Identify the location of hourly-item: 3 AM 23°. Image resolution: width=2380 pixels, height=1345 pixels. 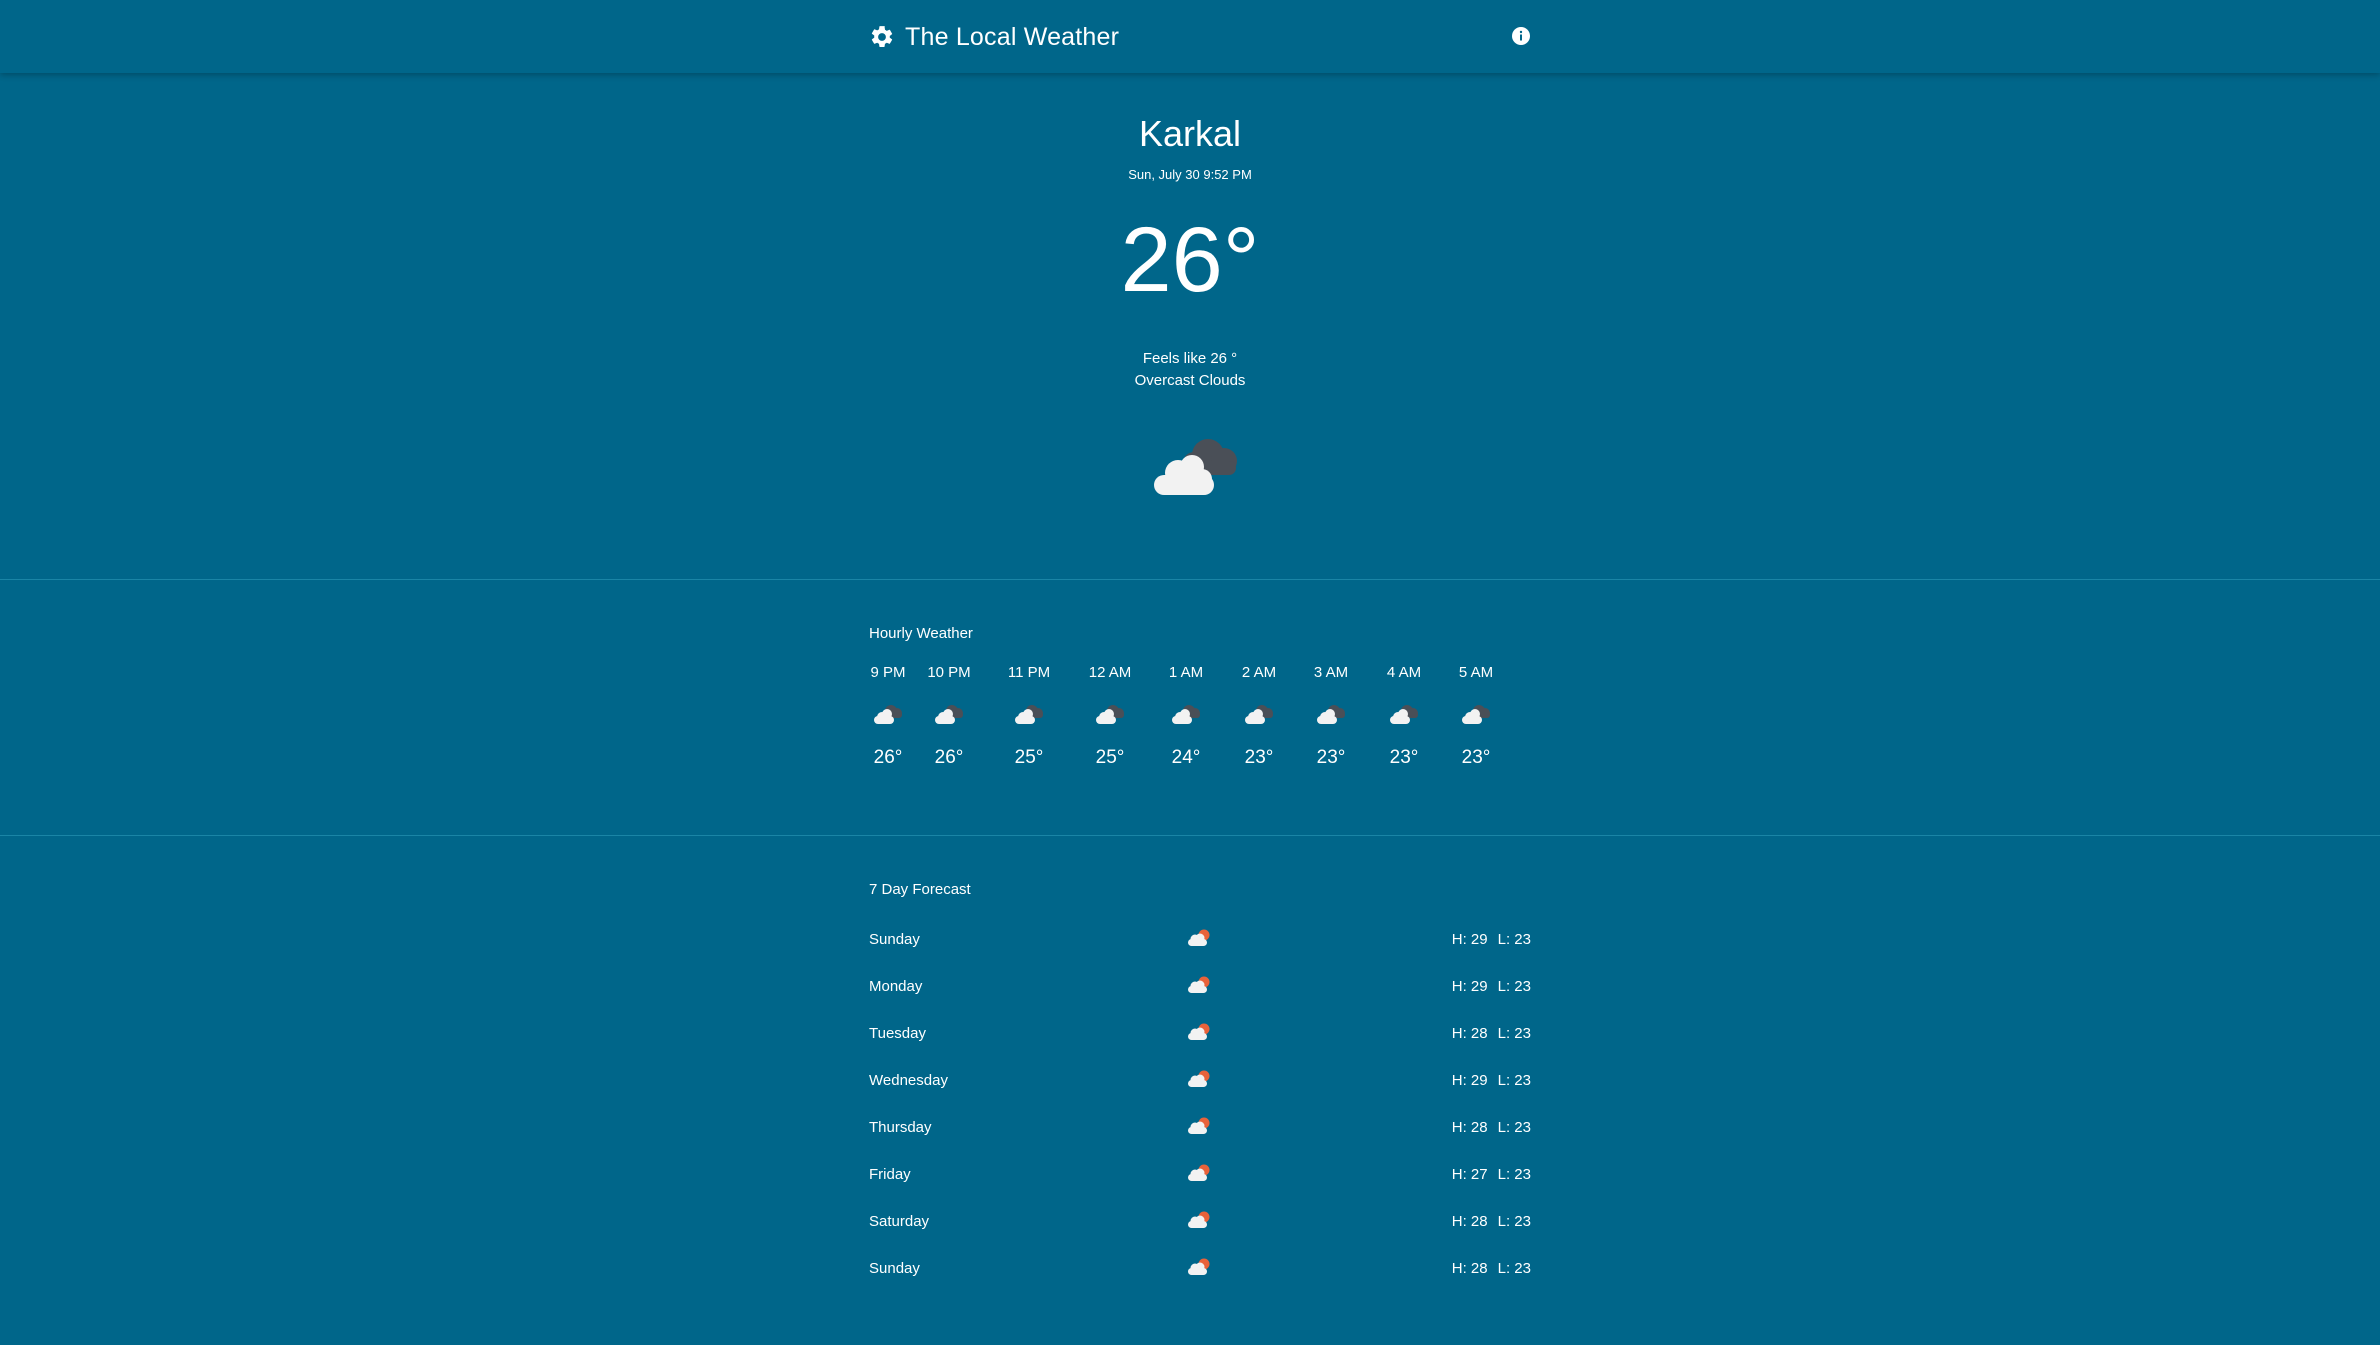
(1331, 716).